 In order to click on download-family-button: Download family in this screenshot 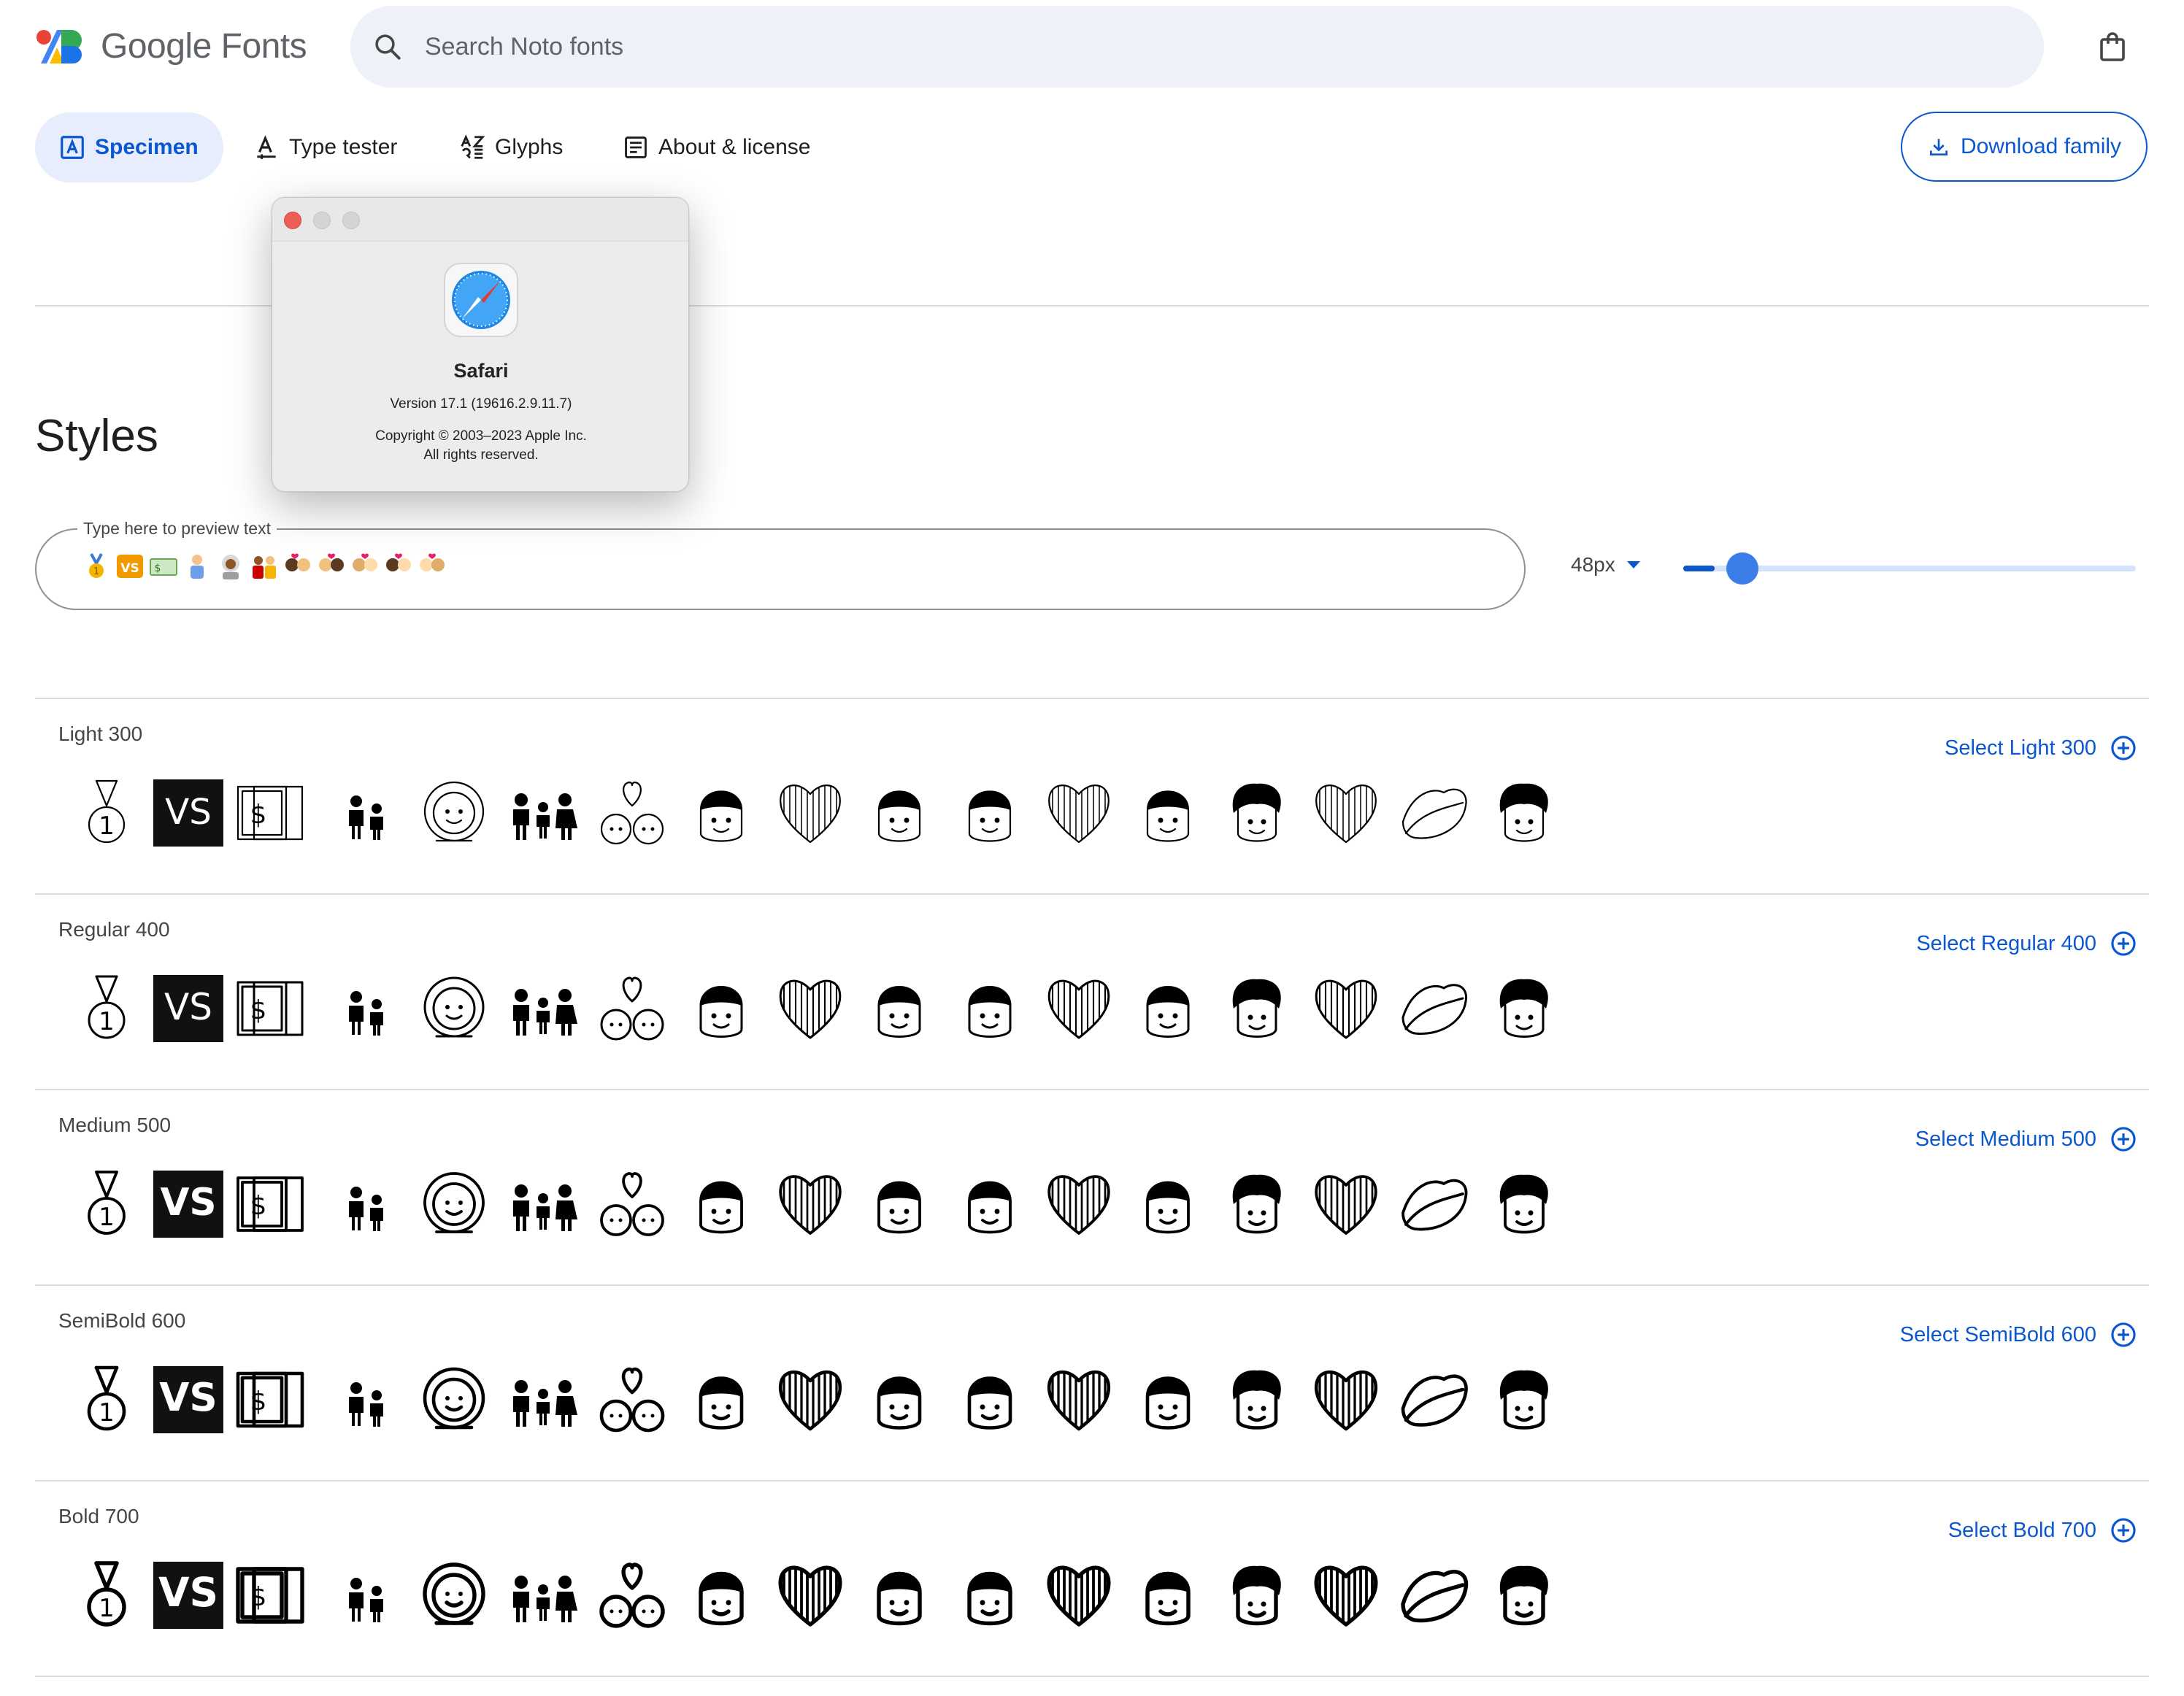, I will do `click(2025, 147)`.